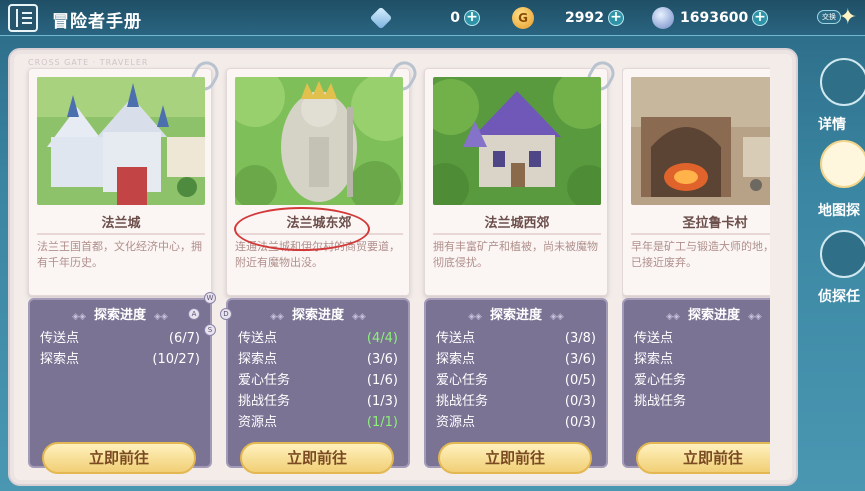 The image size is (865, 491). Describe the element at coordinates (176, 359) in the screenshot. I see `progress-value: (10/27)` at that location.